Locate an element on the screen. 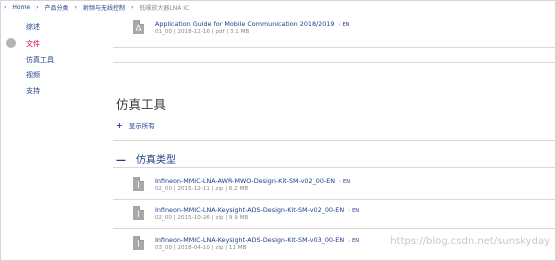 Image resolution: width=556 pixels, height=261 pixels. active-indicator-icon is located at coordinates (11, 43).